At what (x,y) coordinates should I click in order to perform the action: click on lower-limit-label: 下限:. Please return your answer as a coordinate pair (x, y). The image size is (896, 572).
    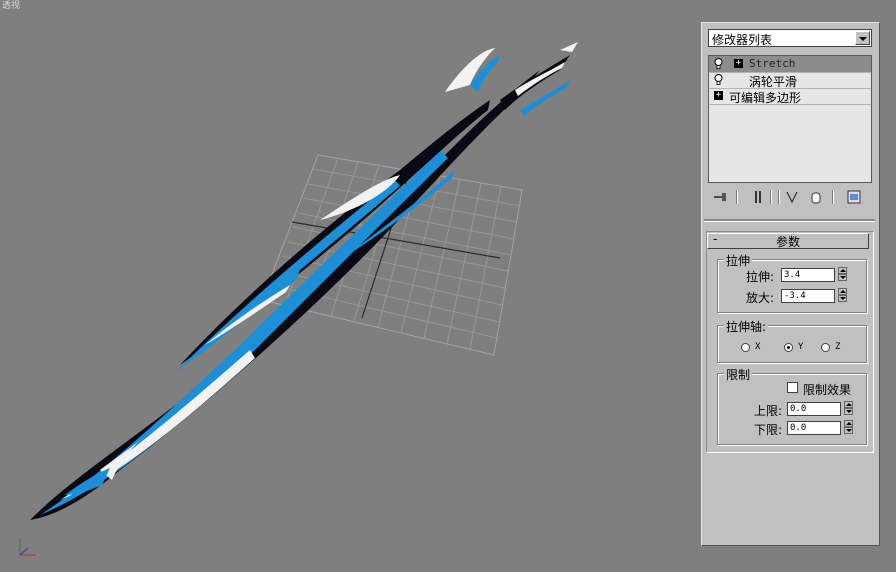
    Looking at the image, I should click on (768, 430).